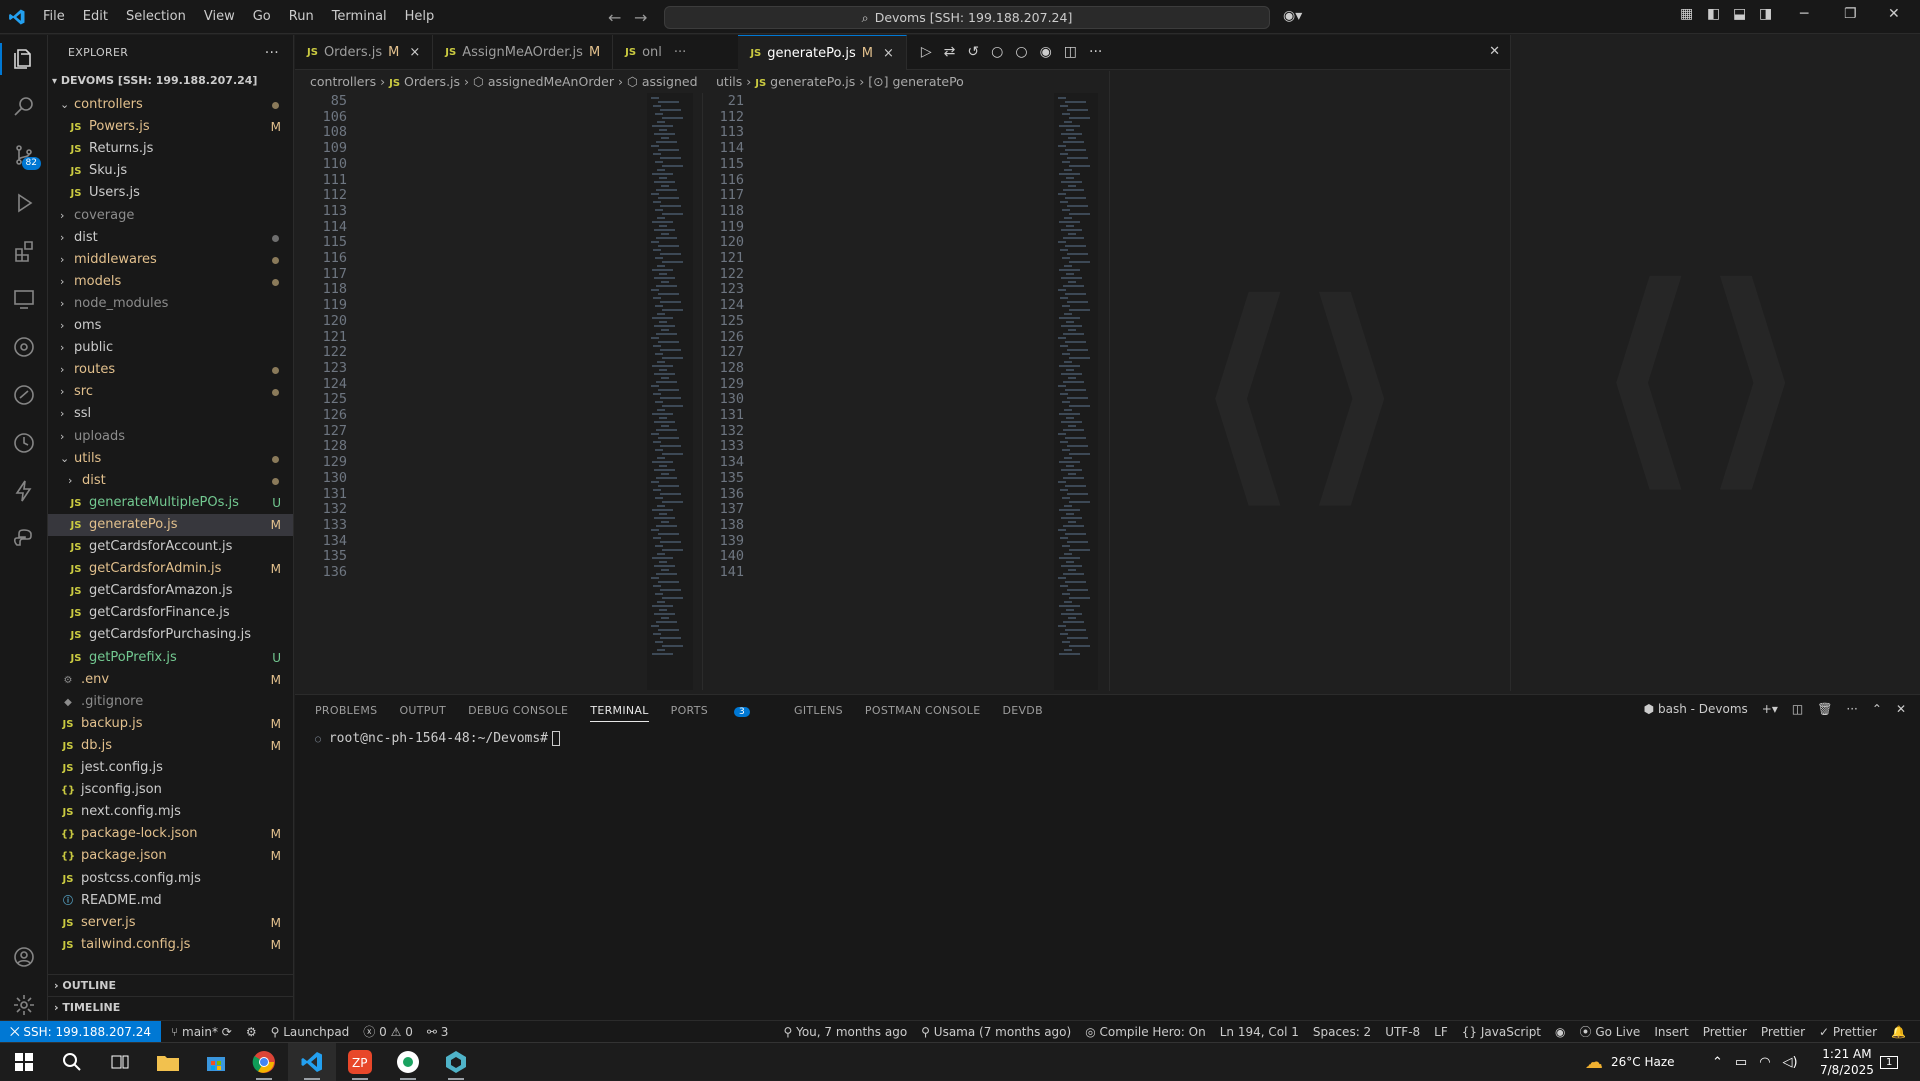 Image resolution: width=1920 pixels, height=1081 pixels. I want to click on accounts-icon, so click(24, 957).